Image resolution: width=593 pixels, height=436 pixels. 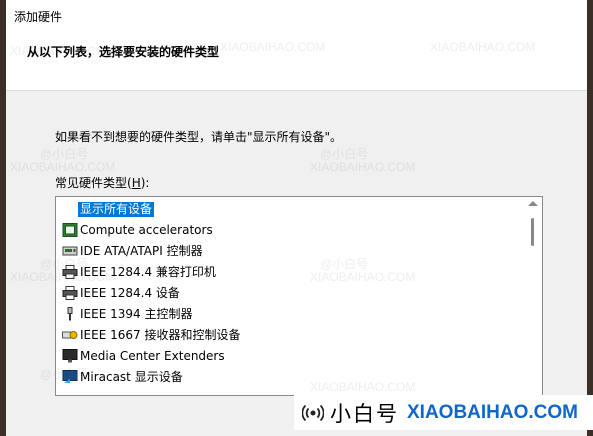 What do you see at coordinates (289, 335) in the screenshot?
I see `list-item-ieee-1667: IEEE 1667 接收器和控制设备` at bounding box center [289, 335].